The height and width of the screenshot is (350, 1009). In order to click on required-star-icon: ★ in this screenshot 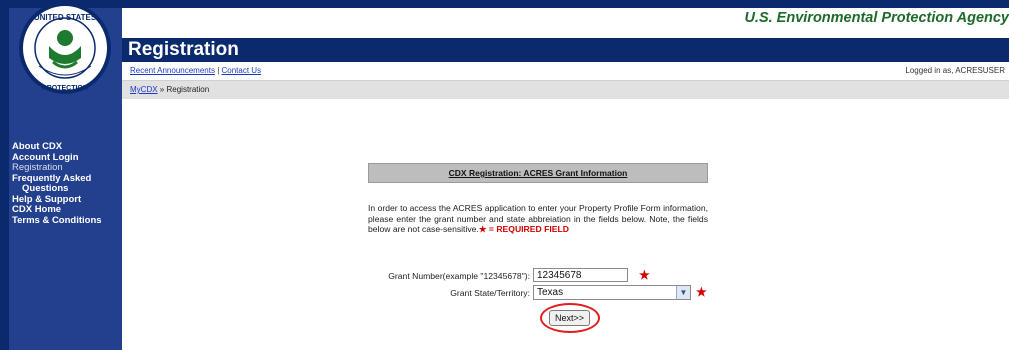, I will do `click(482, 229)`.